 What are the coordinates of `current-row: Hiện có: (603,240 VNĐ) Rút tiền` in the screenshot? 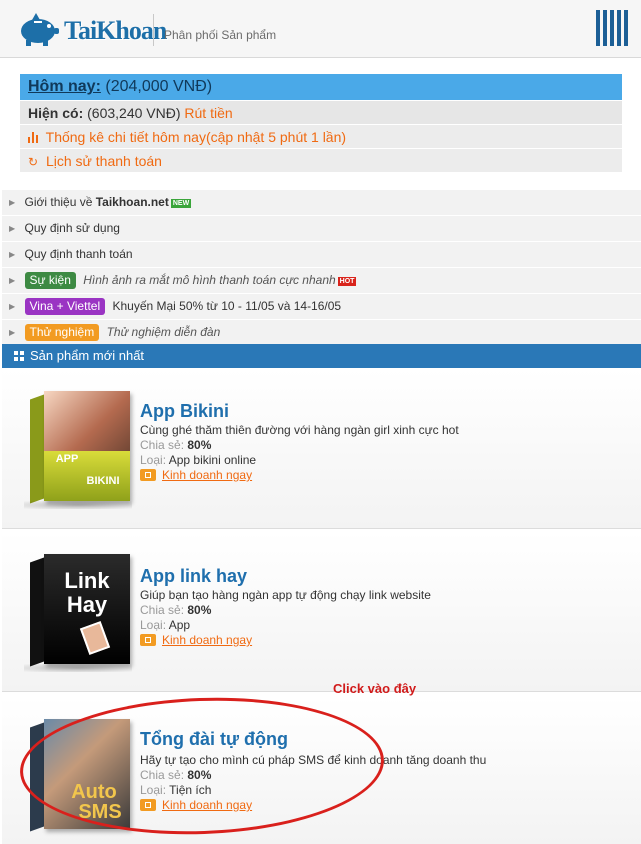 It's located at (321, 112).